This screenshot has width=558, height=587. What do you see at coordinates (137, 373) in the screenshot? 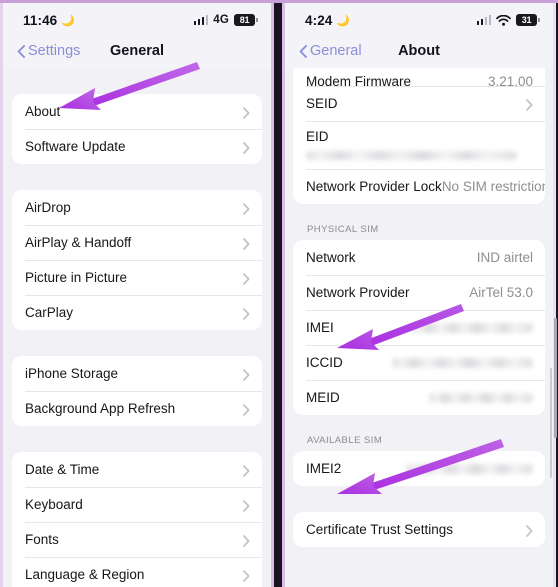
I see `list-item-iphone-storage: iPhone Storage` at bounding box center [137, 373].